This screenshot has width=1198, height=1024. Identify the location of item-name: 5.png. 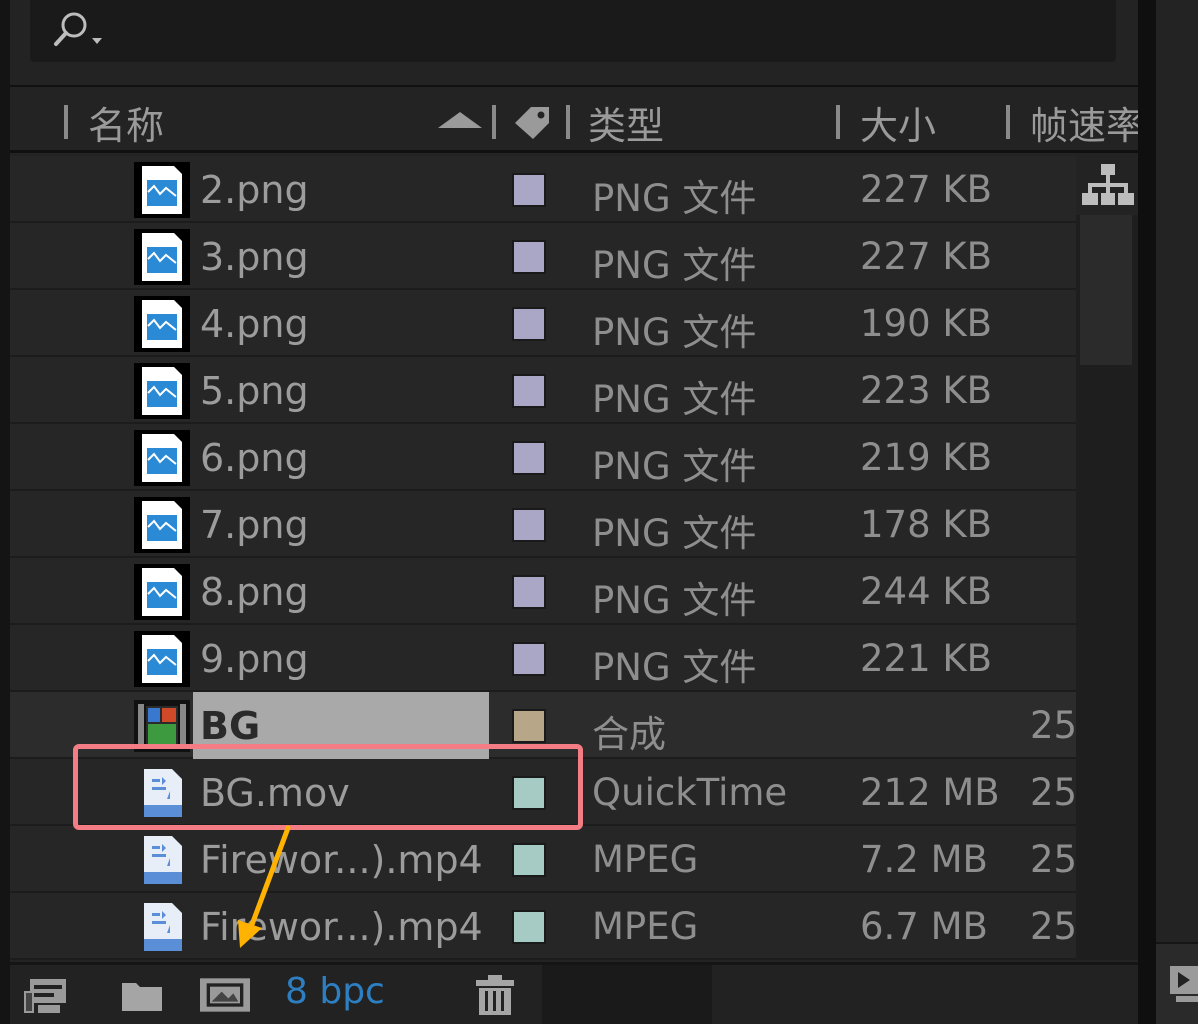
(254, 391).